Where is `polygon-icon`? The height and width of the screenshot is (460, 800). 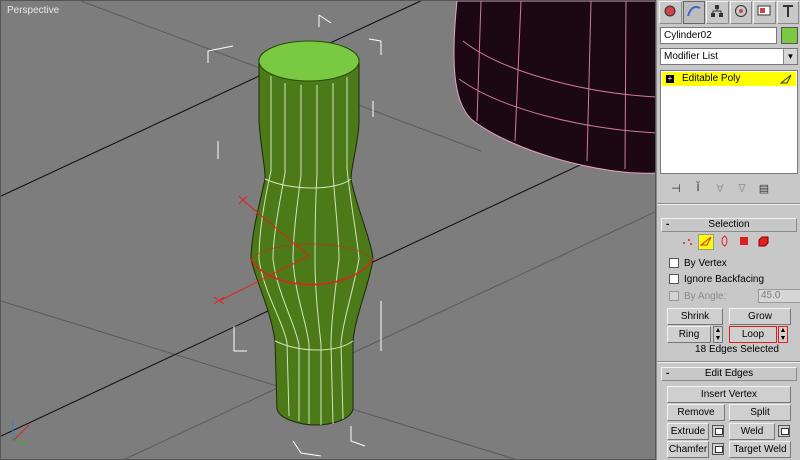
polygon-icon is located at coordinates (744, 242).